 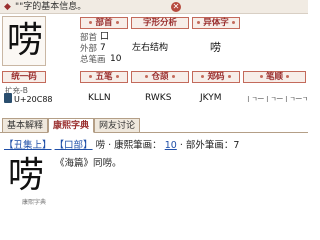 I want to click on kangxi-reference-row: 【丑集上】 【口部】 唠 · 康熙筆画： 10 · 部外筆画：7, so click(x=121, y=146).